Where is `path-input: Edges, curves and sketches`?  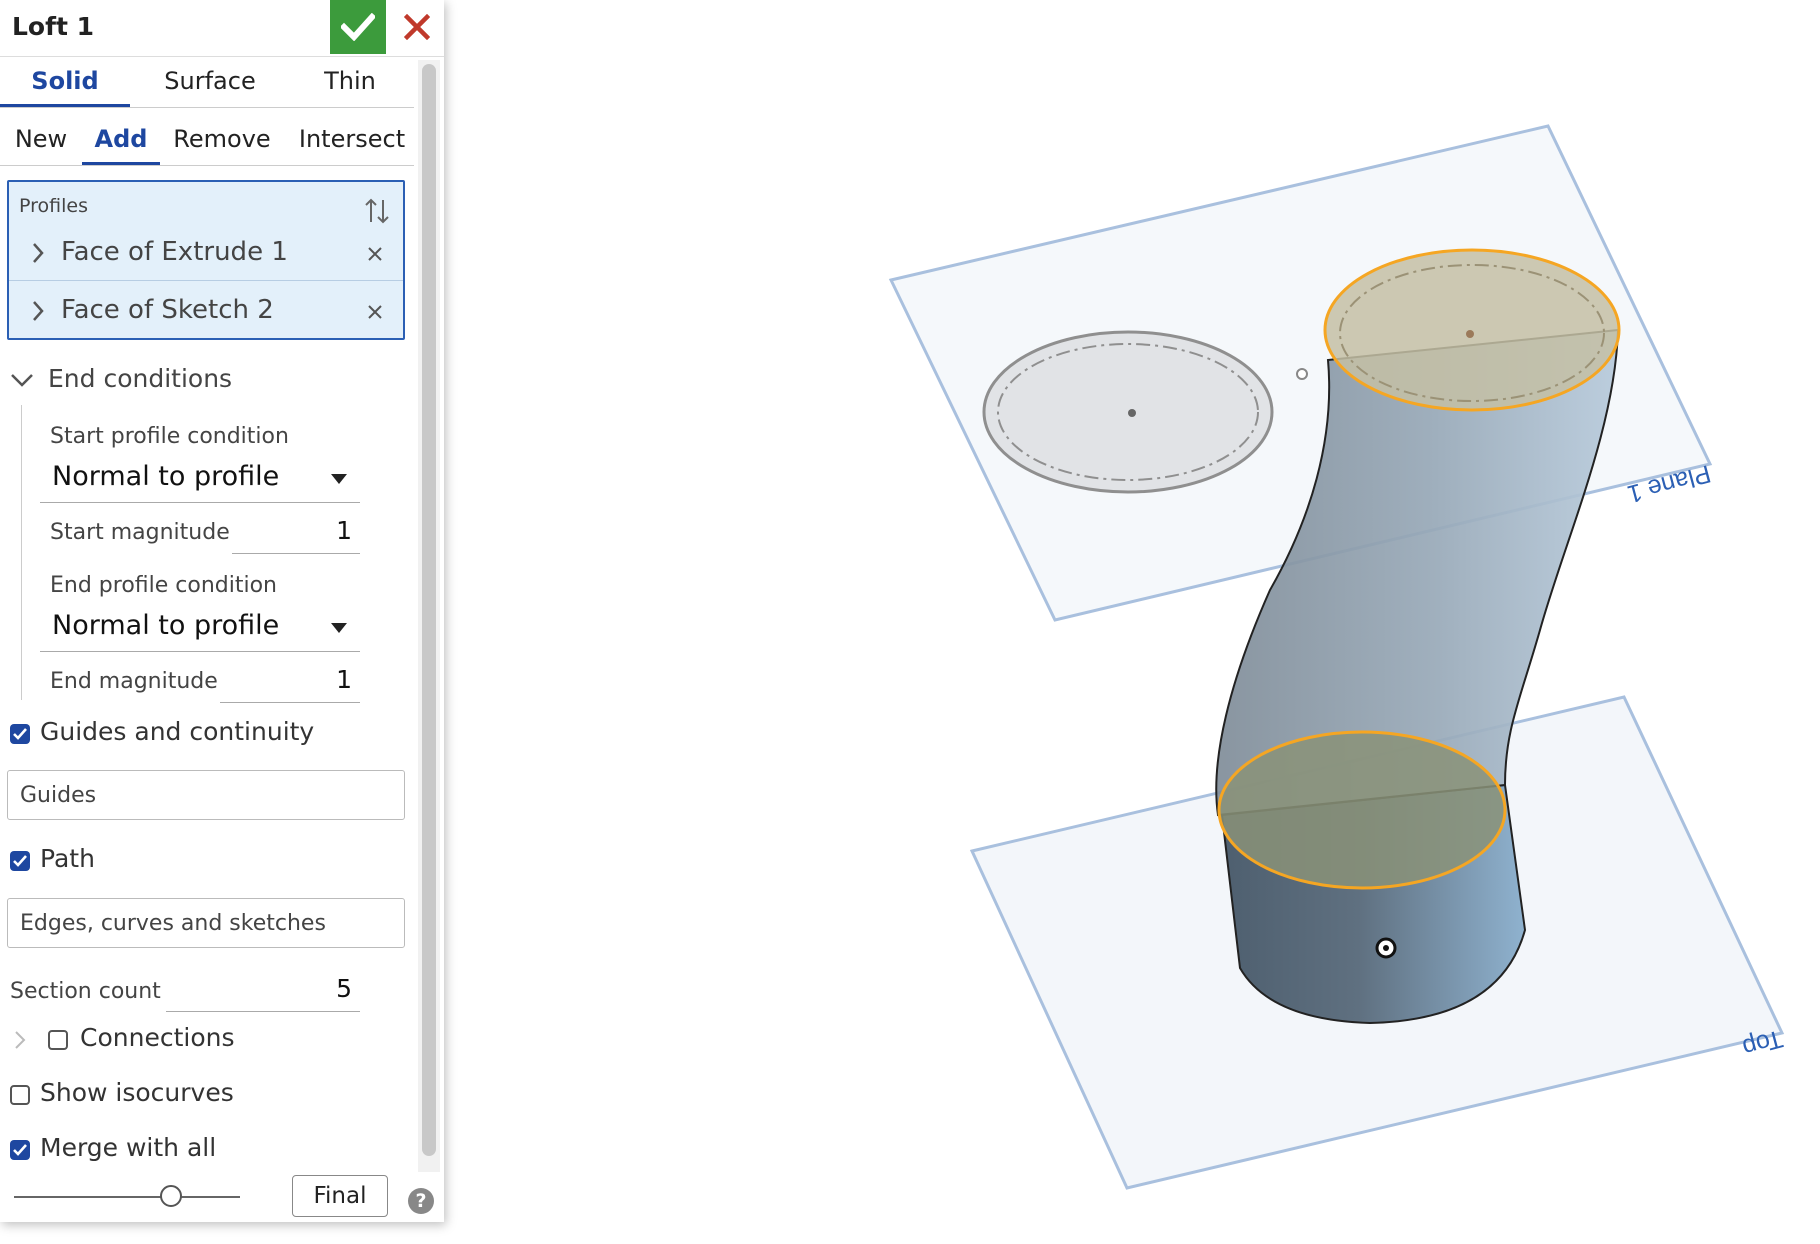
path-input: Edges, curves and sketches is located at coordinates (206, 923).